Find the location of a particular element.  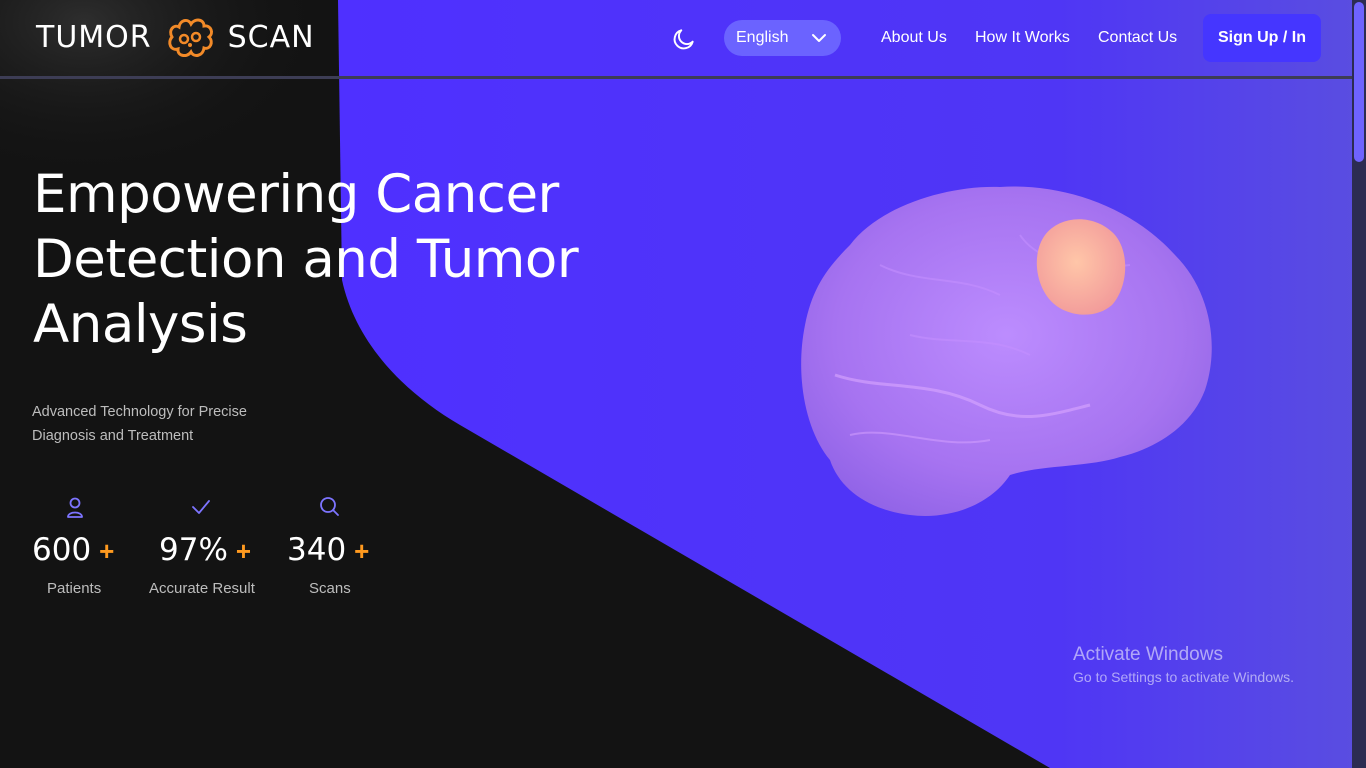

nav-about-us: About Us is located at coordinates (914, 38).